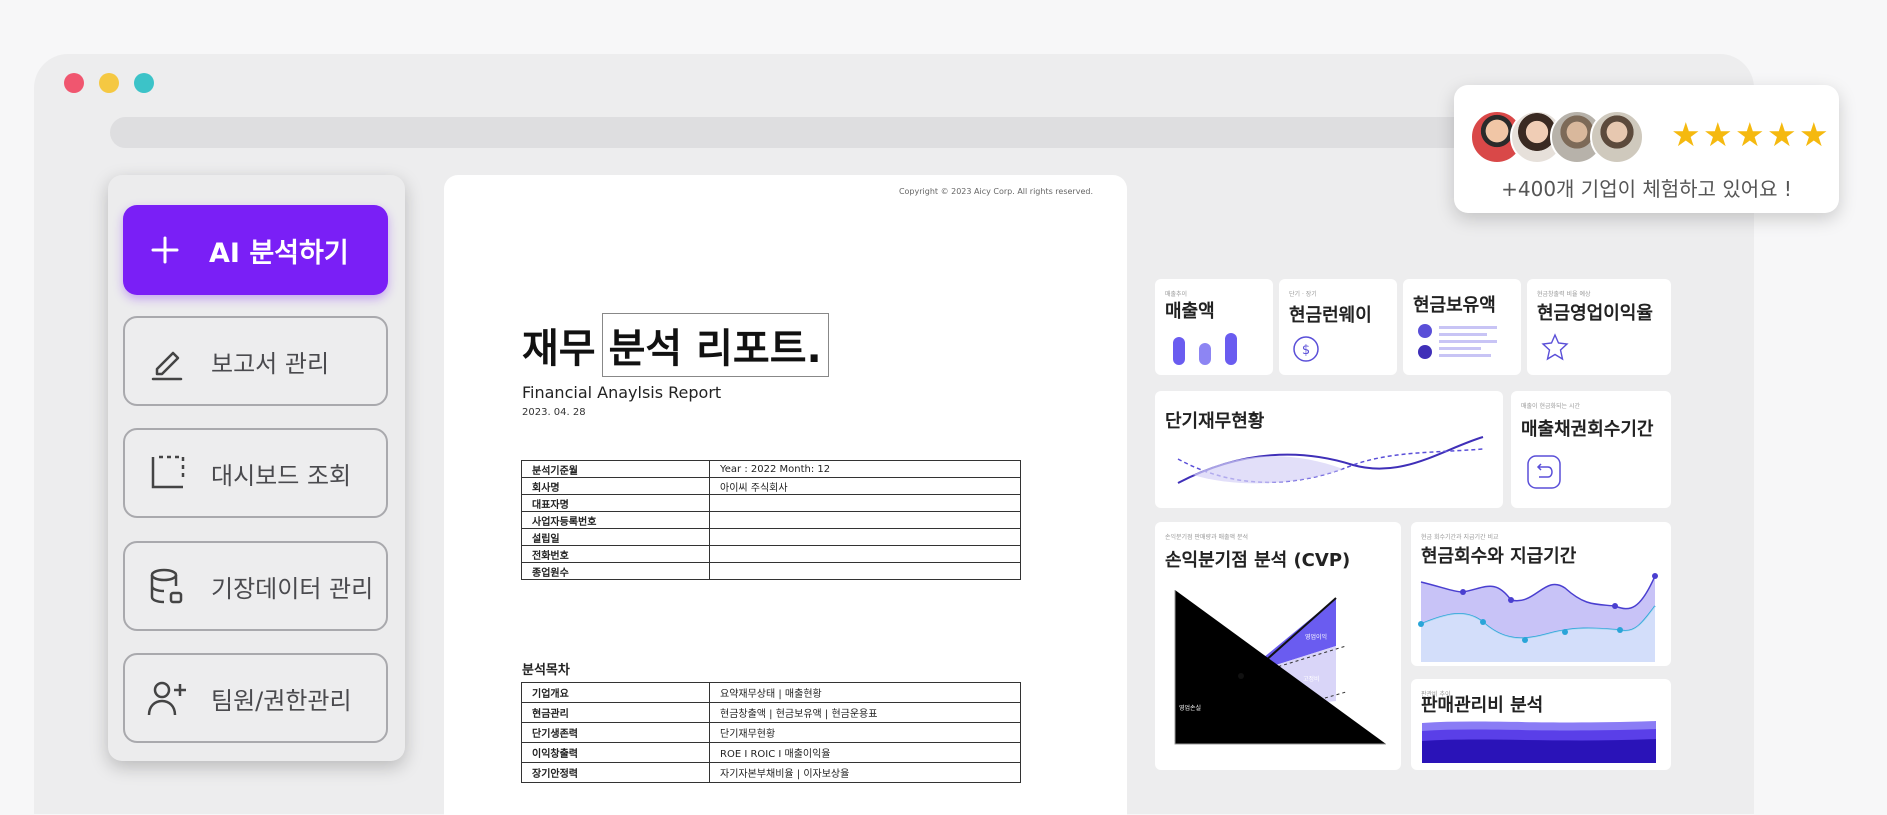 The width and height of the screenshot is (1887, 815). I want to click on window-minimize-dot, so click(109, 83).